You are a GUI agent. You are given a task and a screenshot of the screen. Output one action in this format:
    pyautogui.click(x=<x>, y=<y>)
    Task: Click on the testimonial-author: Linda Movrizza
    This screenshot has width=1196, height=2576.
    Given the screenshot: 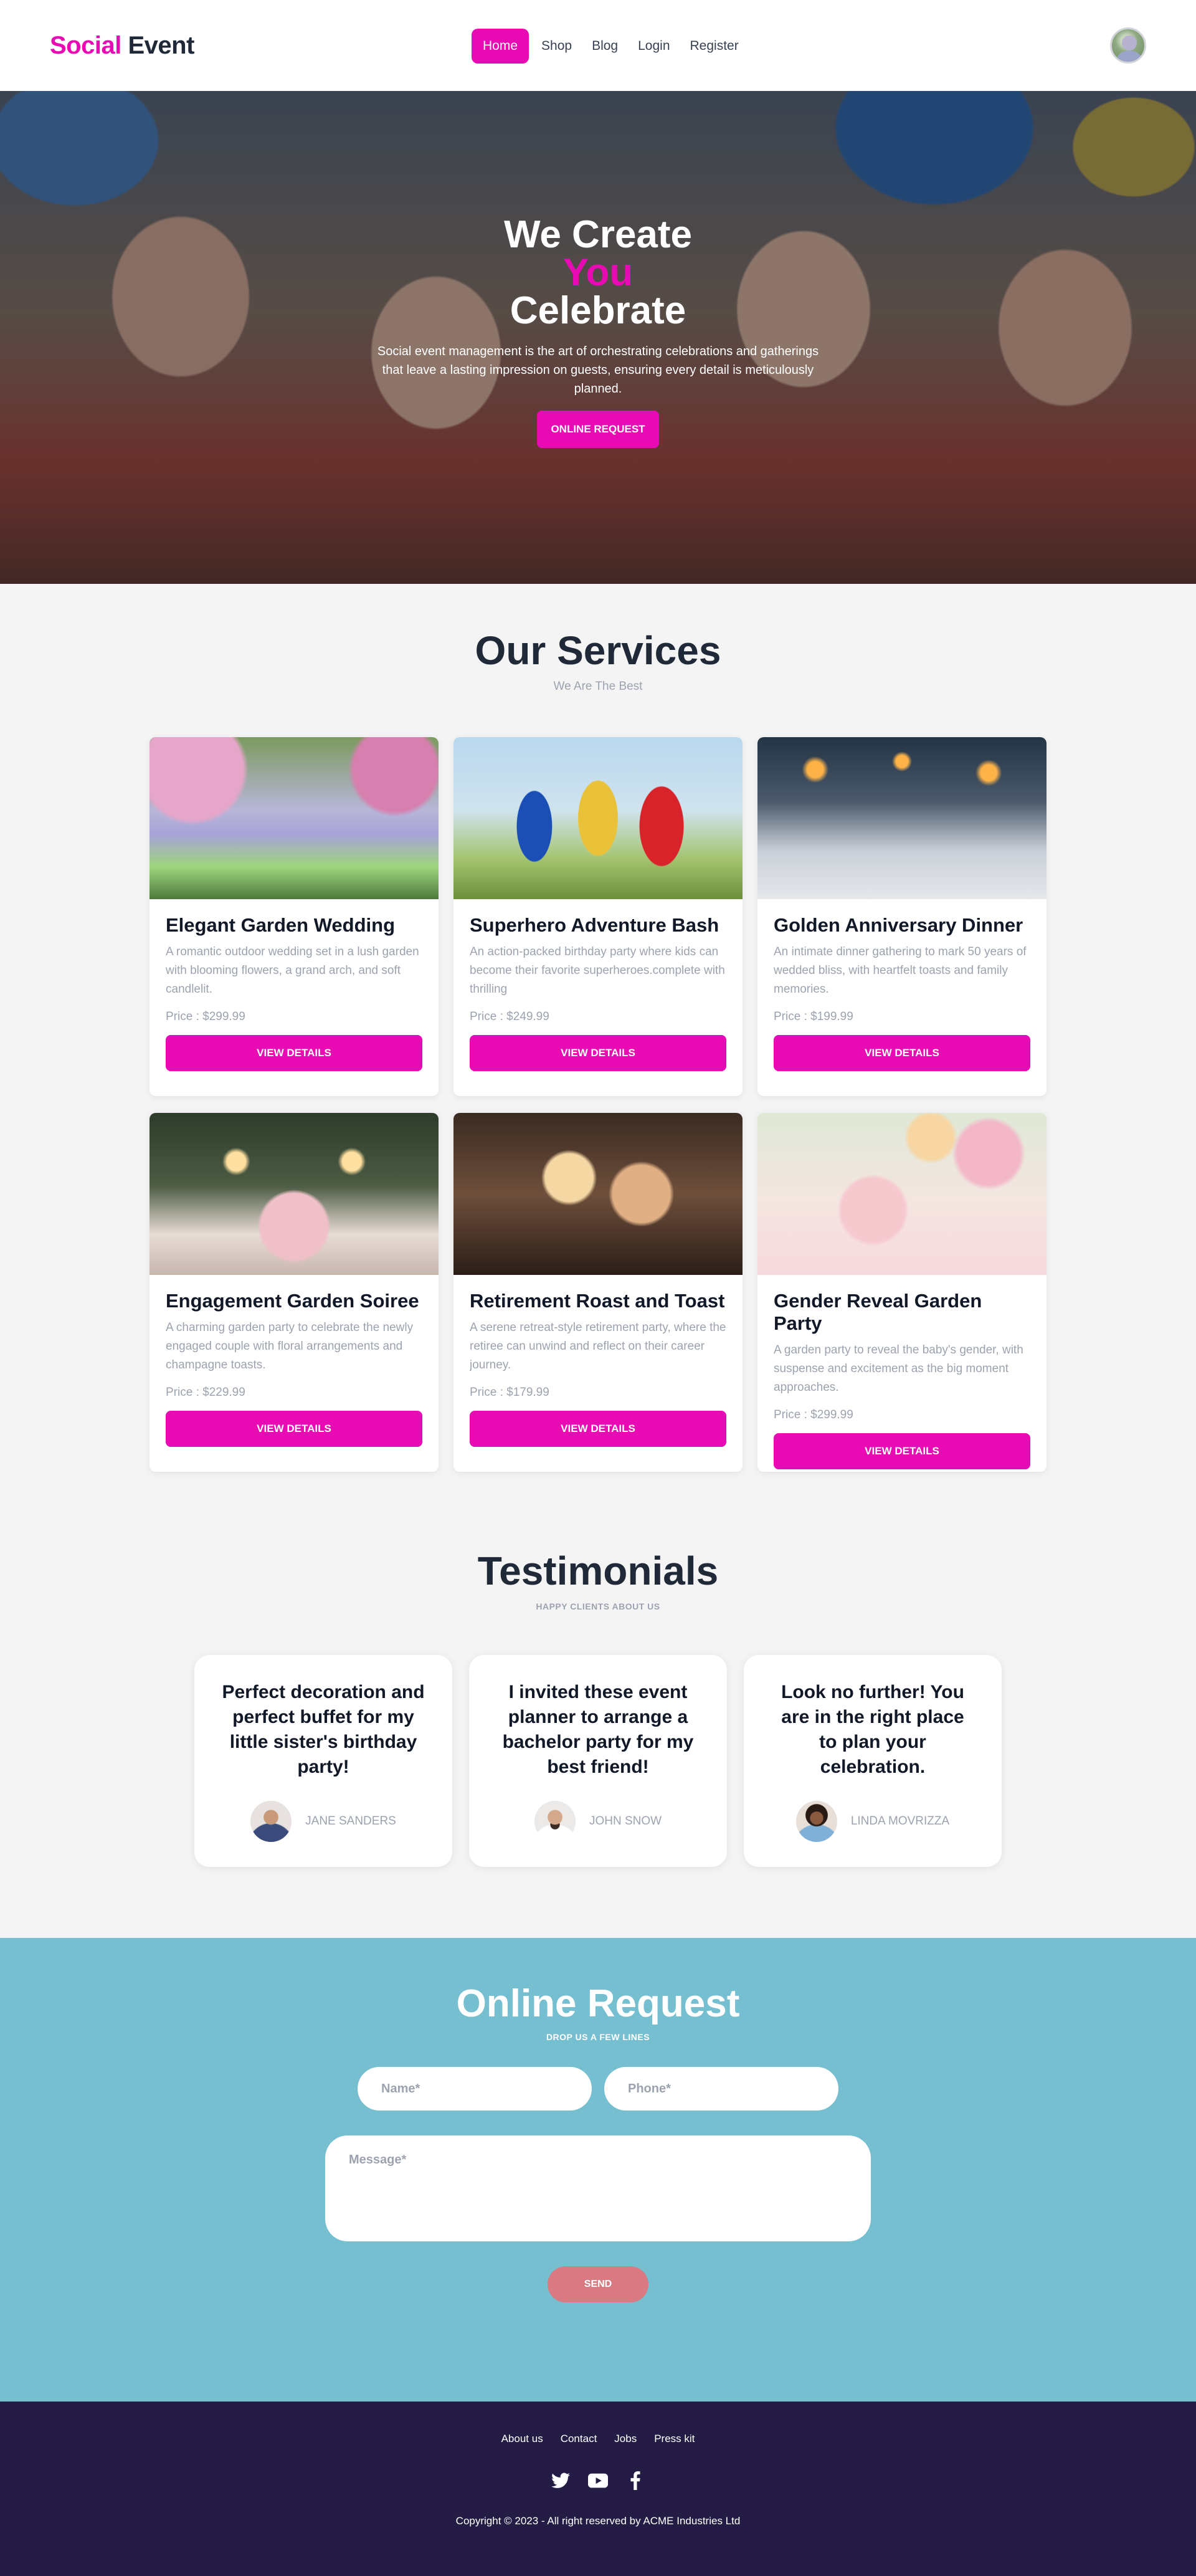 What is the action you would take?
    pyautogui.click(x=872, y=1821)
    